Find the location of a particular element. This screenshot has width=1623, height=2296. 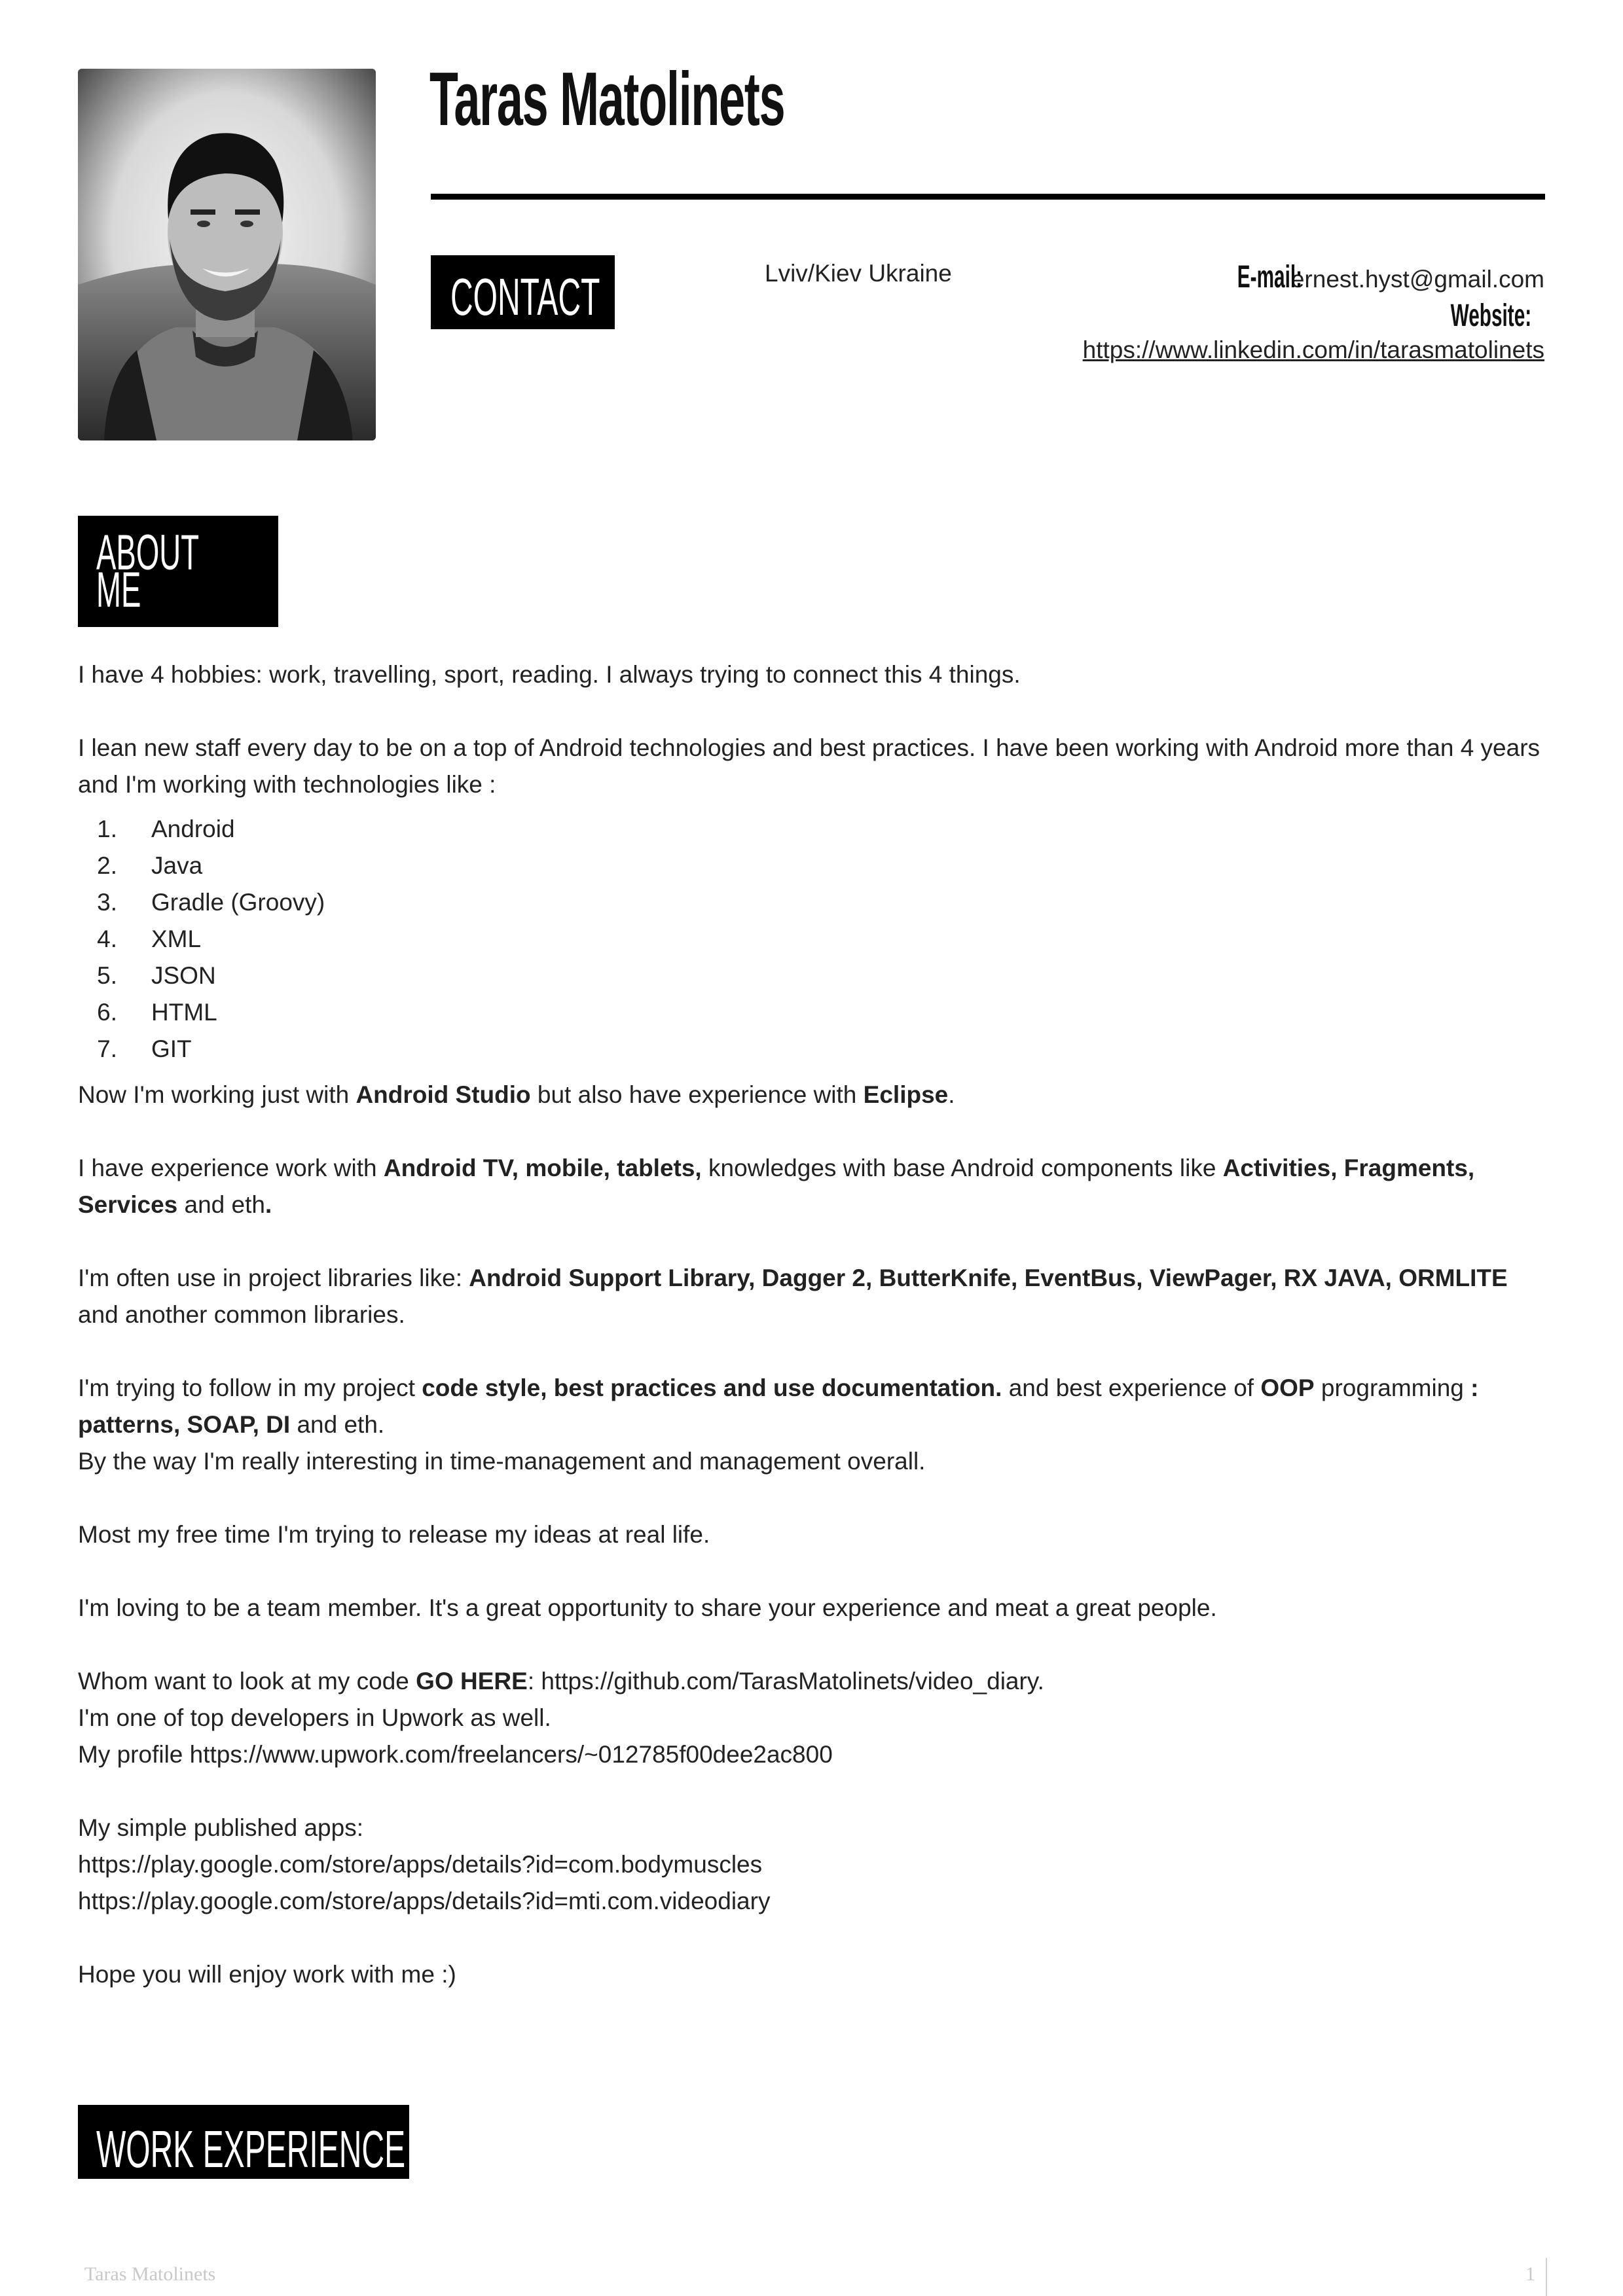

list-item: 7. GIT is located at coordinates (144, 1048).